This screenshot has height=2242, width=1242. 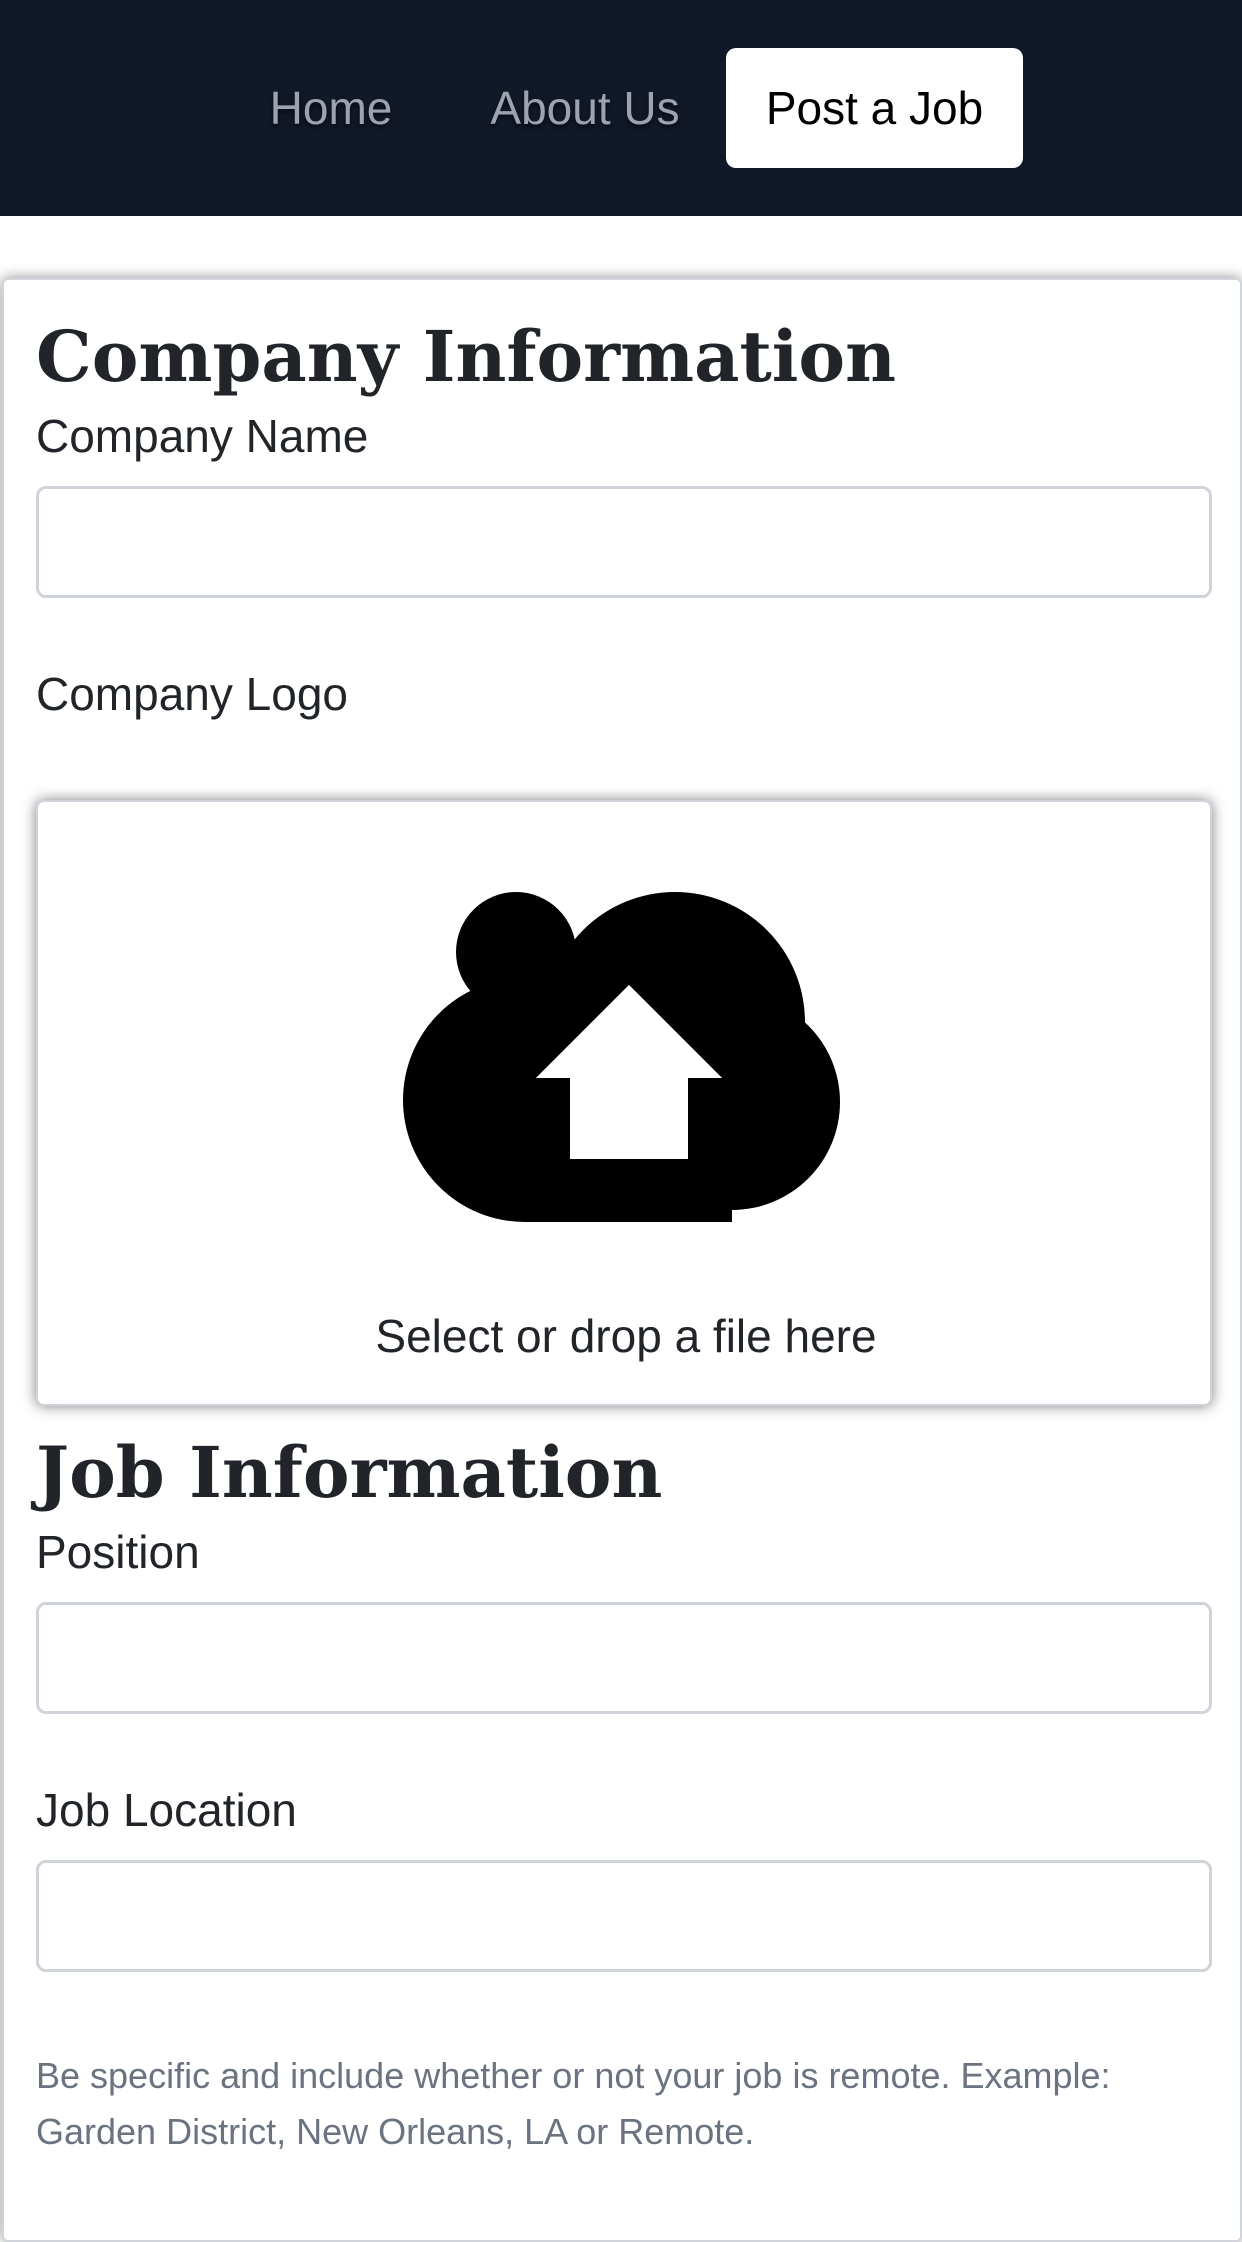 I want to click on nav-home-link: Home, so click(x=331, y=108).